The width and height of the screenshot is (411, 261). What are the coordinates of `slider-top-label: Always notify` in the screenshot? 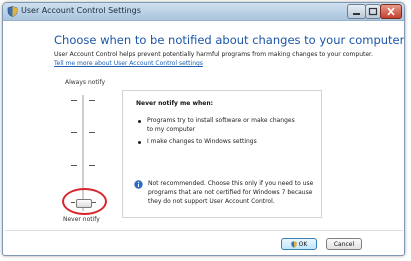 It's located at (85, 82).